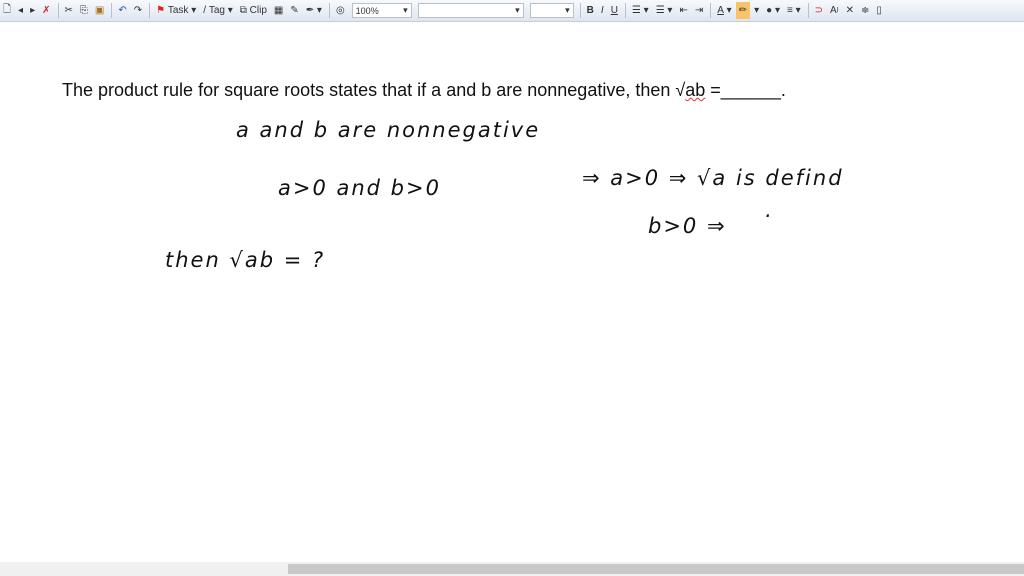 This screenshot has height=576, width=1024. Describe the element at coordinates (879, 10) in the screenshot. I see `page-icon: ▯` at that location.